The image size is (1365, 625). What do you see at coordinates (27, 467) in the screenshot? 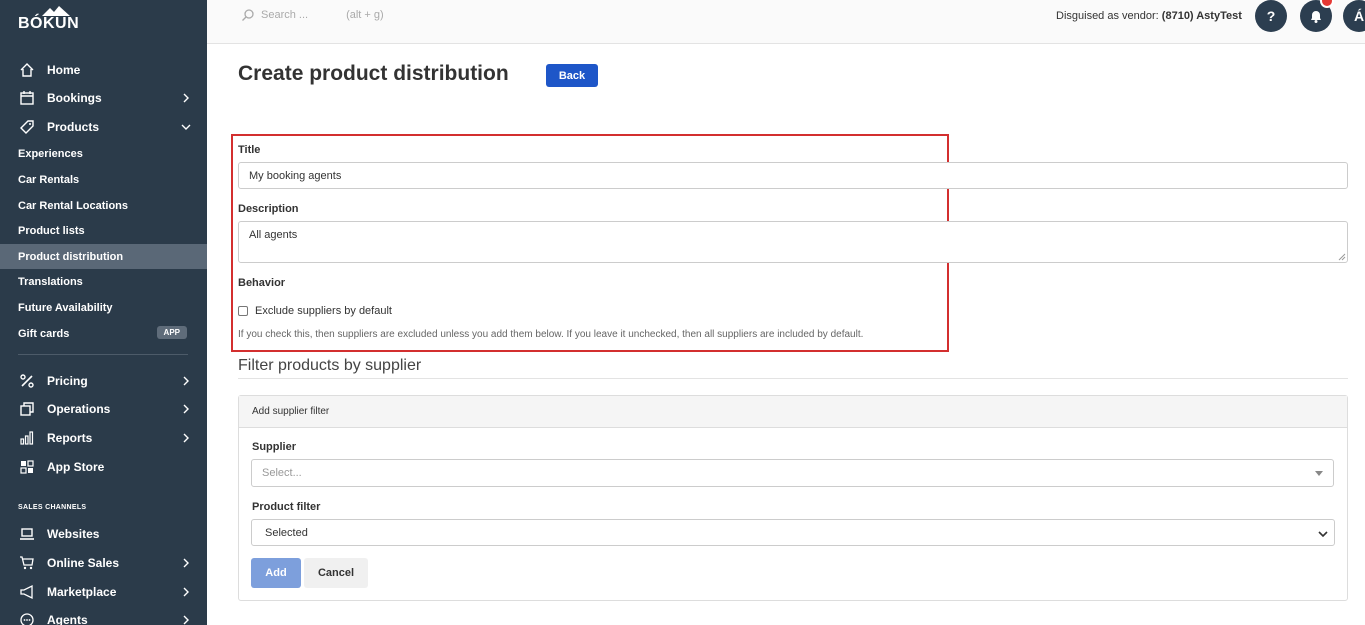
I see `apps-grid-icon` at bounding box center [27, 467].